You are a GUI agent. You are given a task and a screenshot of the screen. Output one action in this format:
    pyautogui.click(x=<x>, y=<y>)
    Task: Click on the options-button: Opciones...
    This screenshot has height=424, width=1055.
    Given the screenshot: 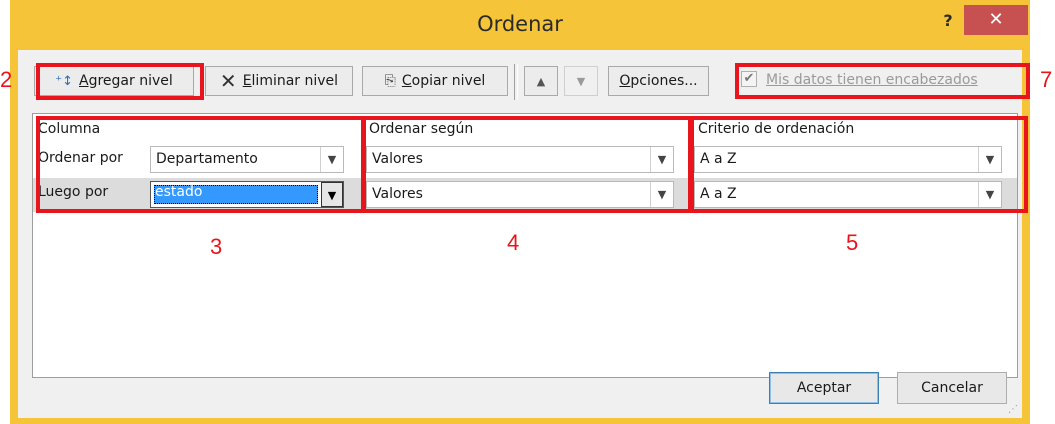 What is the action you would take?
    pyautogui.click(x=658, y=81)
    